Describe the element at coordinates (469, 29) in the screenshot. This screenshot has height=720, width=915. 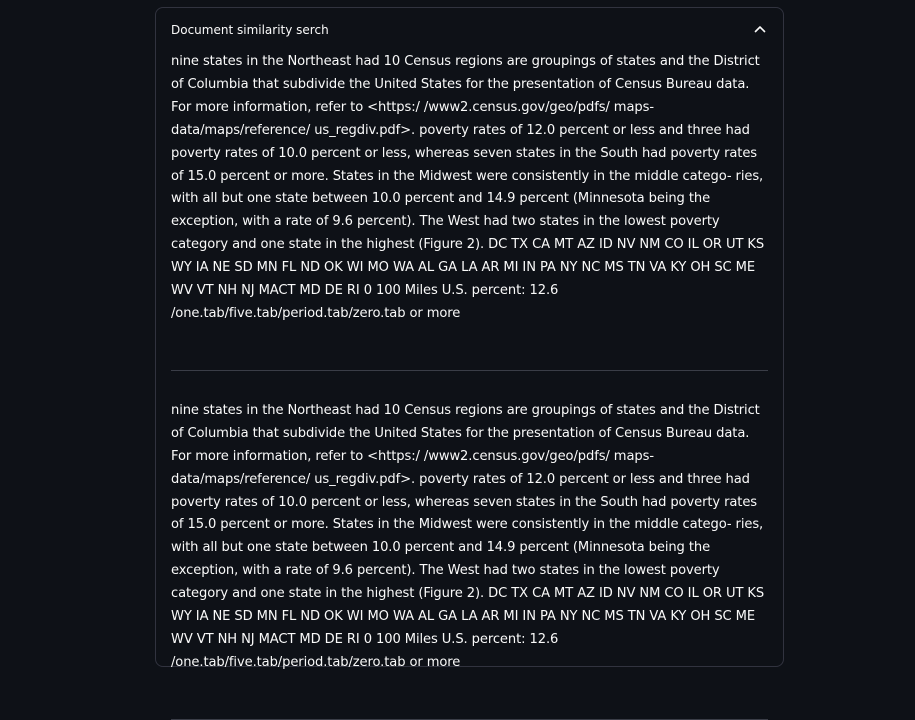
I see `expander-header: Document similarity serch` at that location.